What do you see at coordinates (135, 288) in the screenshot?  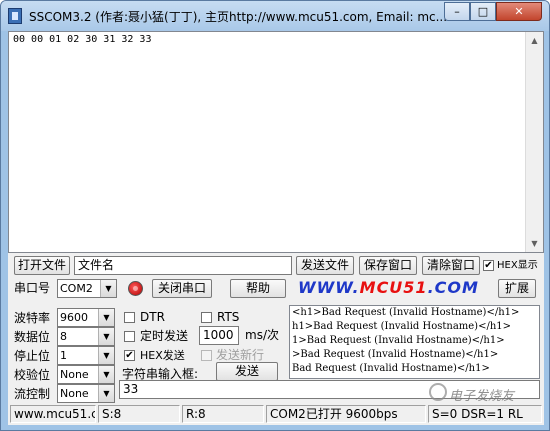 I see `port-status-lamp-icon` at bounding box center [135, 288].